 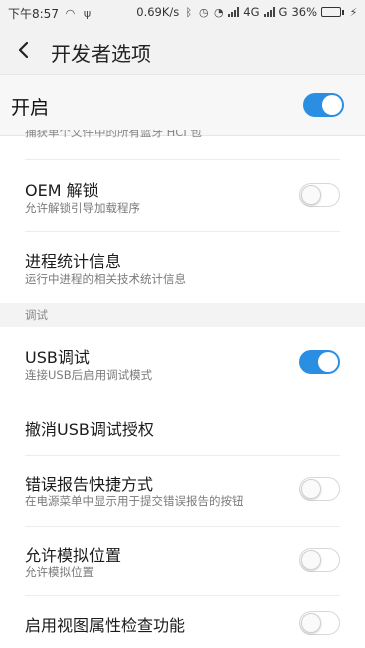 I want to click on usb-debug-row: USB调试 连接USB后启用调试模式, so click(x=182, y=362).